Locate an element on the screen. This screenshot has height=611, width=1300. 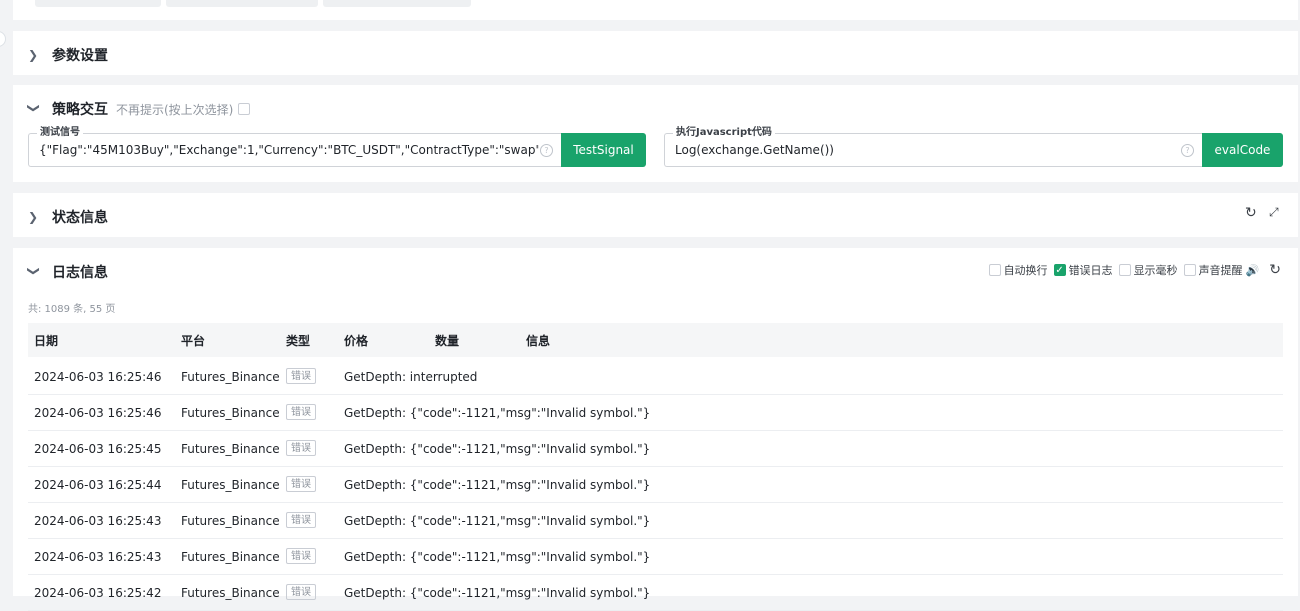
log-table-header: 日期 平台 类型 价格 数量 信息 is located at coordinates (655, 340).